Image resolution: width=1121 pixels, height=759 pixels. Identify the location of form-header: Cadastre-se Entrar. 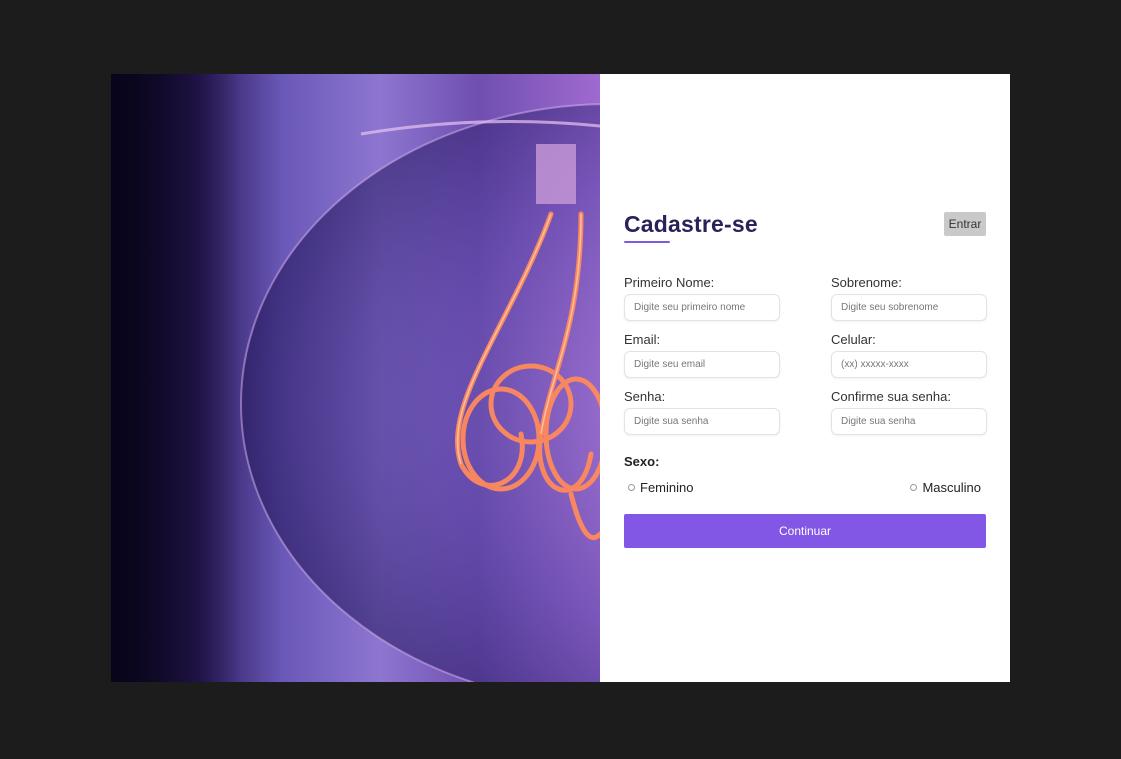
(805, 226).